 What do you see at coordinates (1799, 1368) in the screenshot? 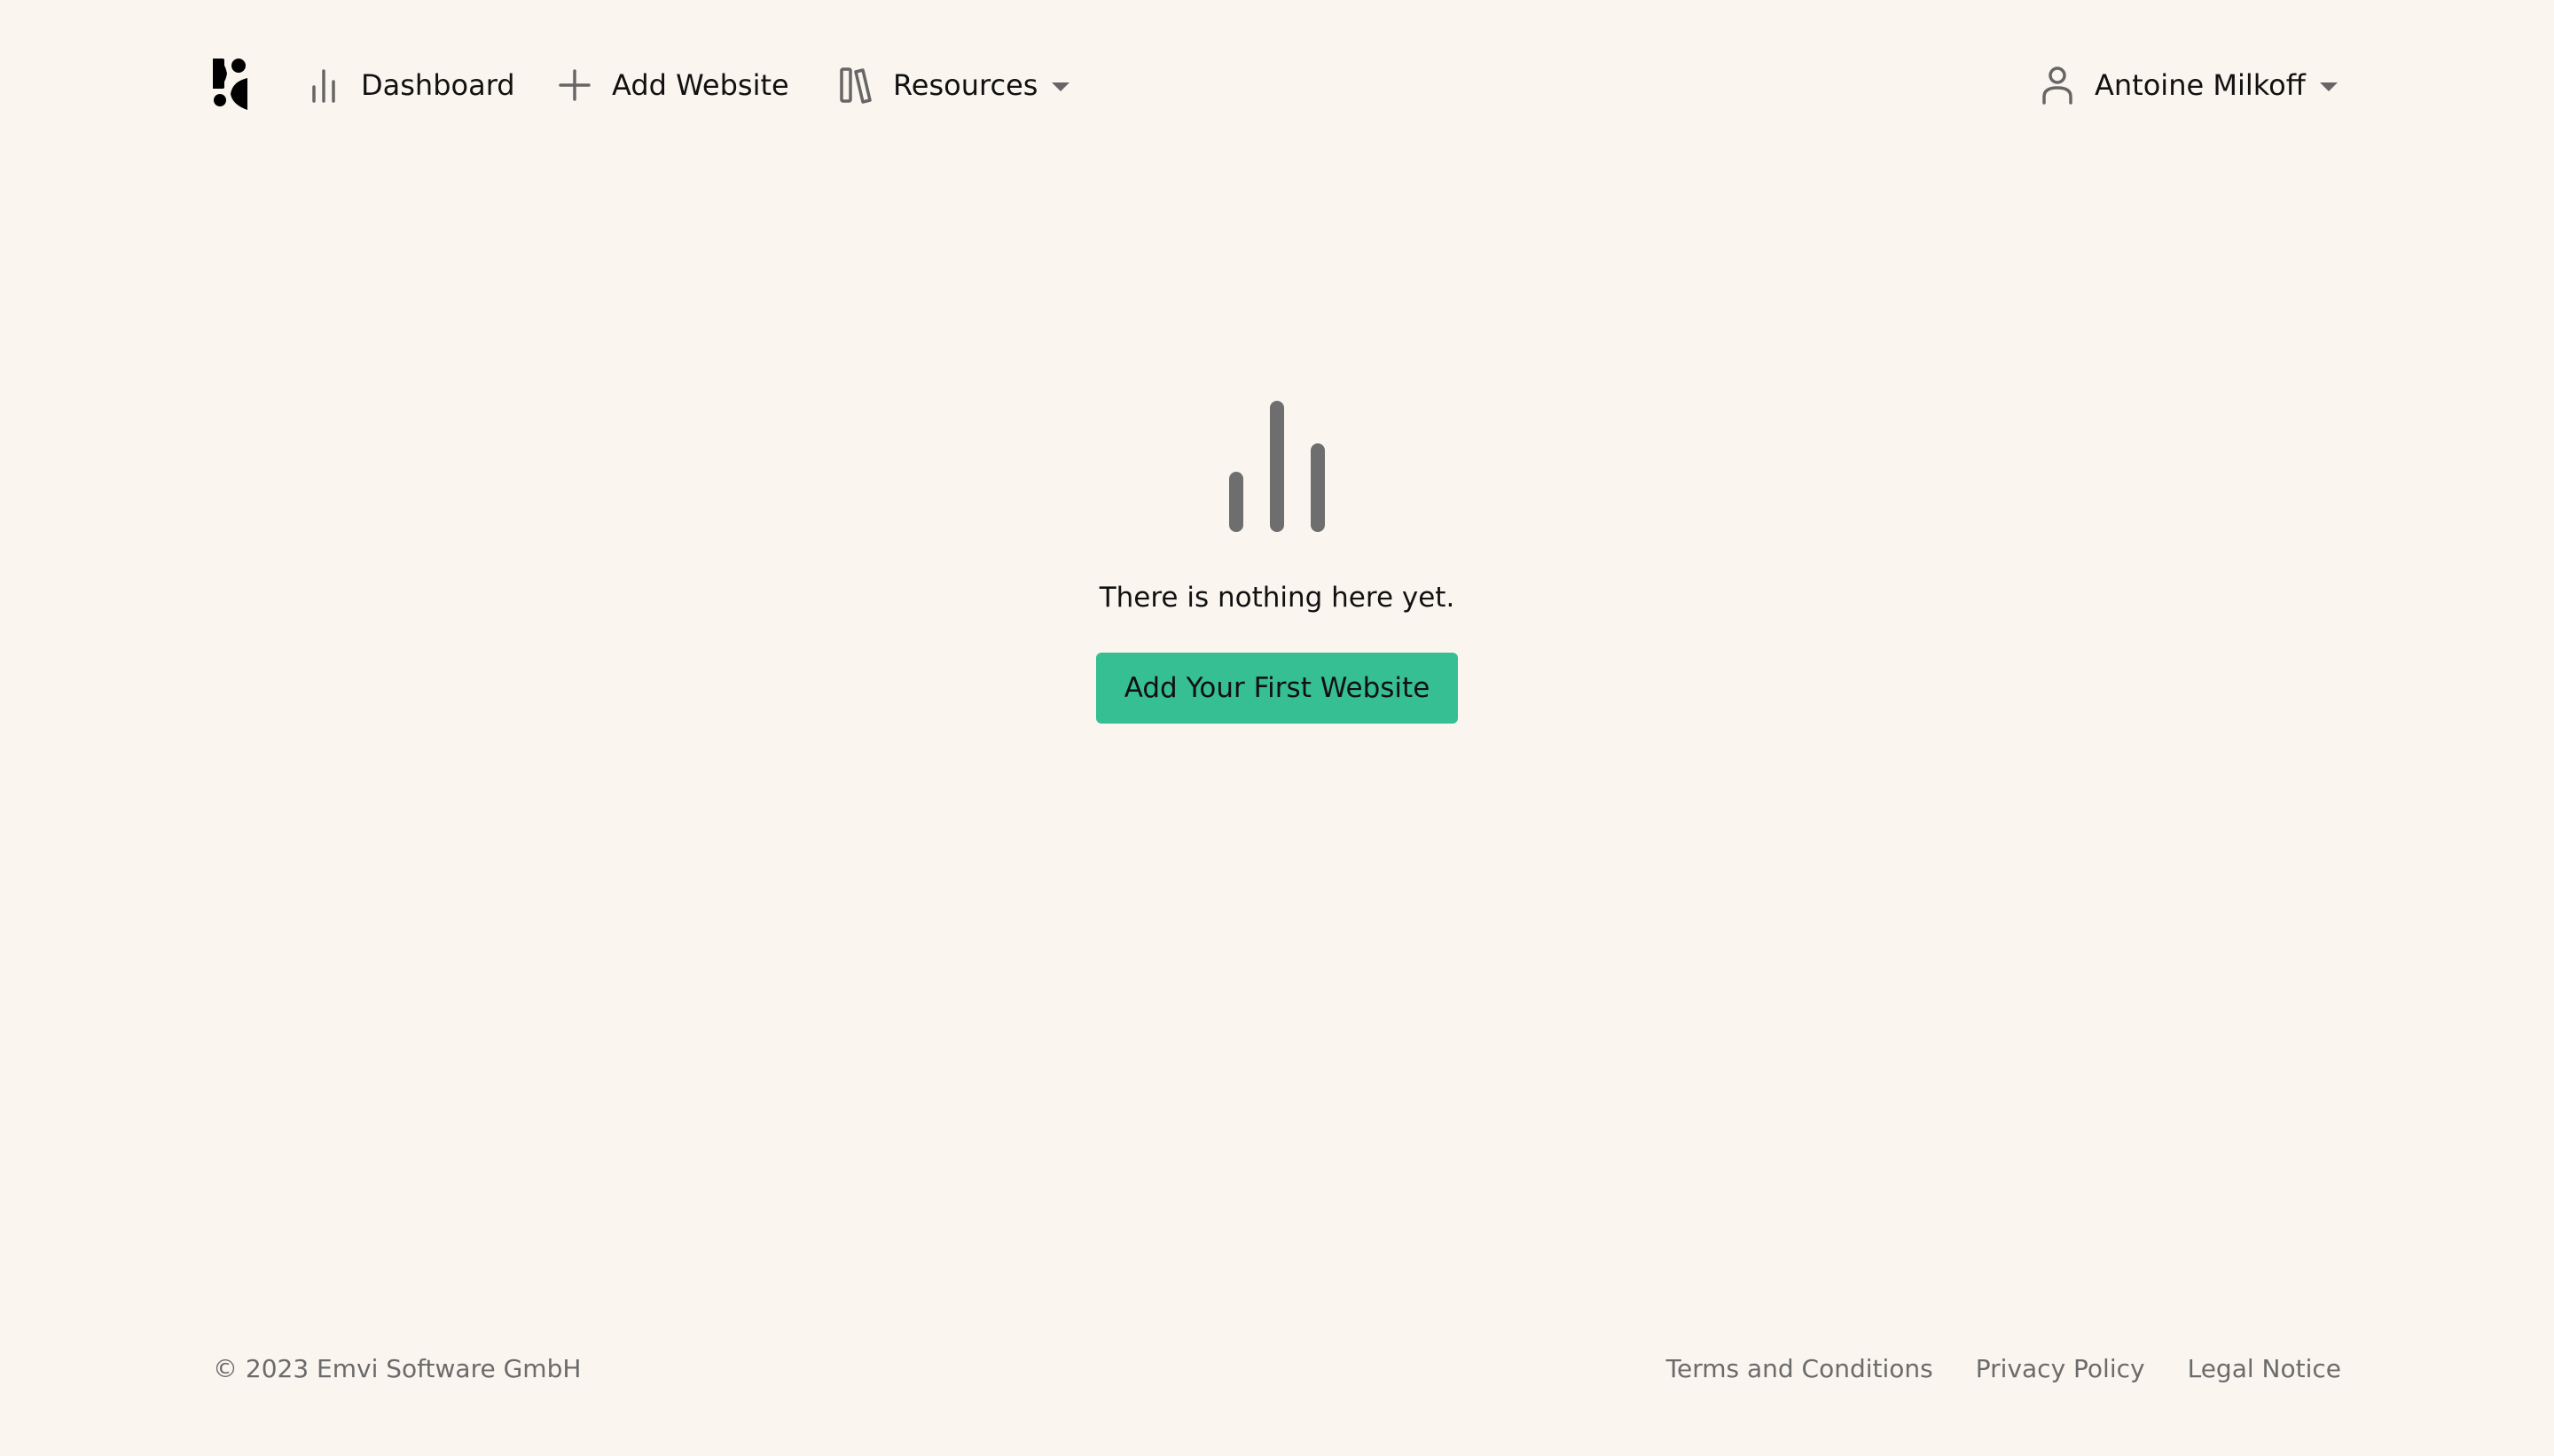
I see `terms-link: Terms and Conditions` at bounding box center [1799, 1368].